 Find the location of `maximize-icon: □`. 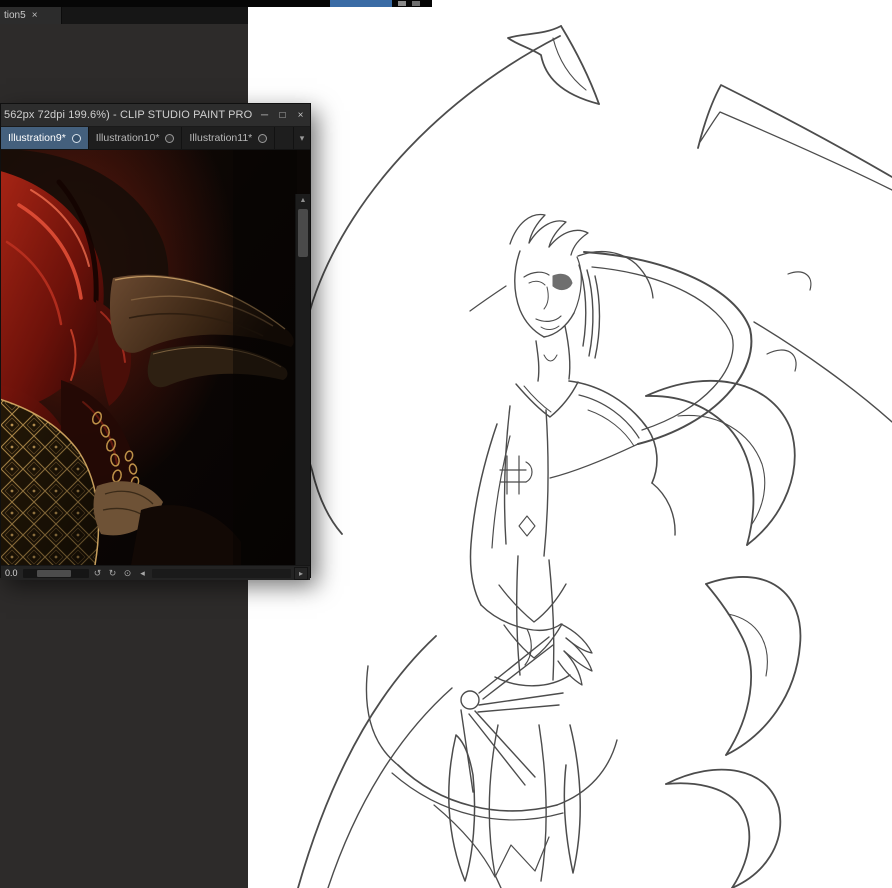

maximize-icon: □ is located at coordinates (282, 115).